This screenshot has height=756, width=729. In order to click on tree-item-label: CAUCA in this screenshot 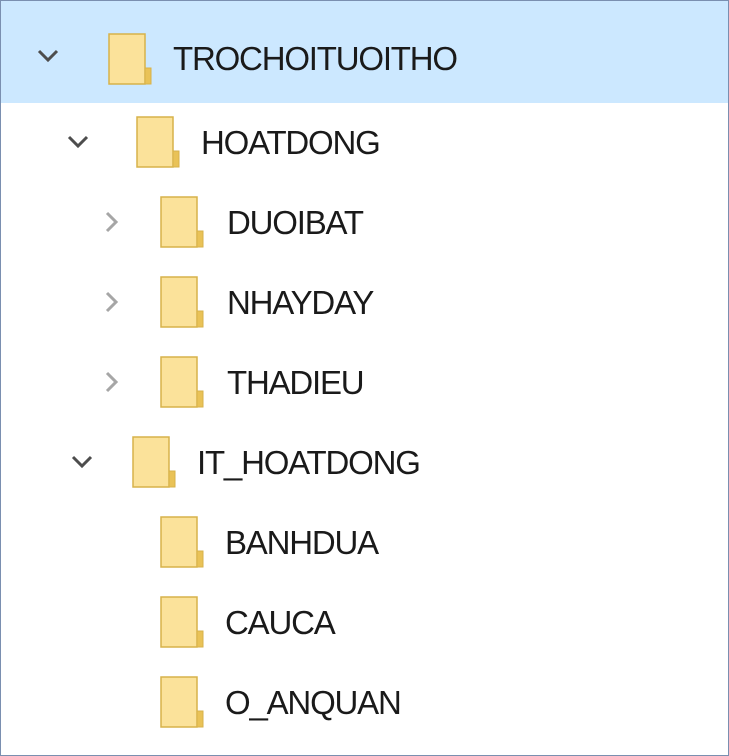, I will do `click(280, 622)`.